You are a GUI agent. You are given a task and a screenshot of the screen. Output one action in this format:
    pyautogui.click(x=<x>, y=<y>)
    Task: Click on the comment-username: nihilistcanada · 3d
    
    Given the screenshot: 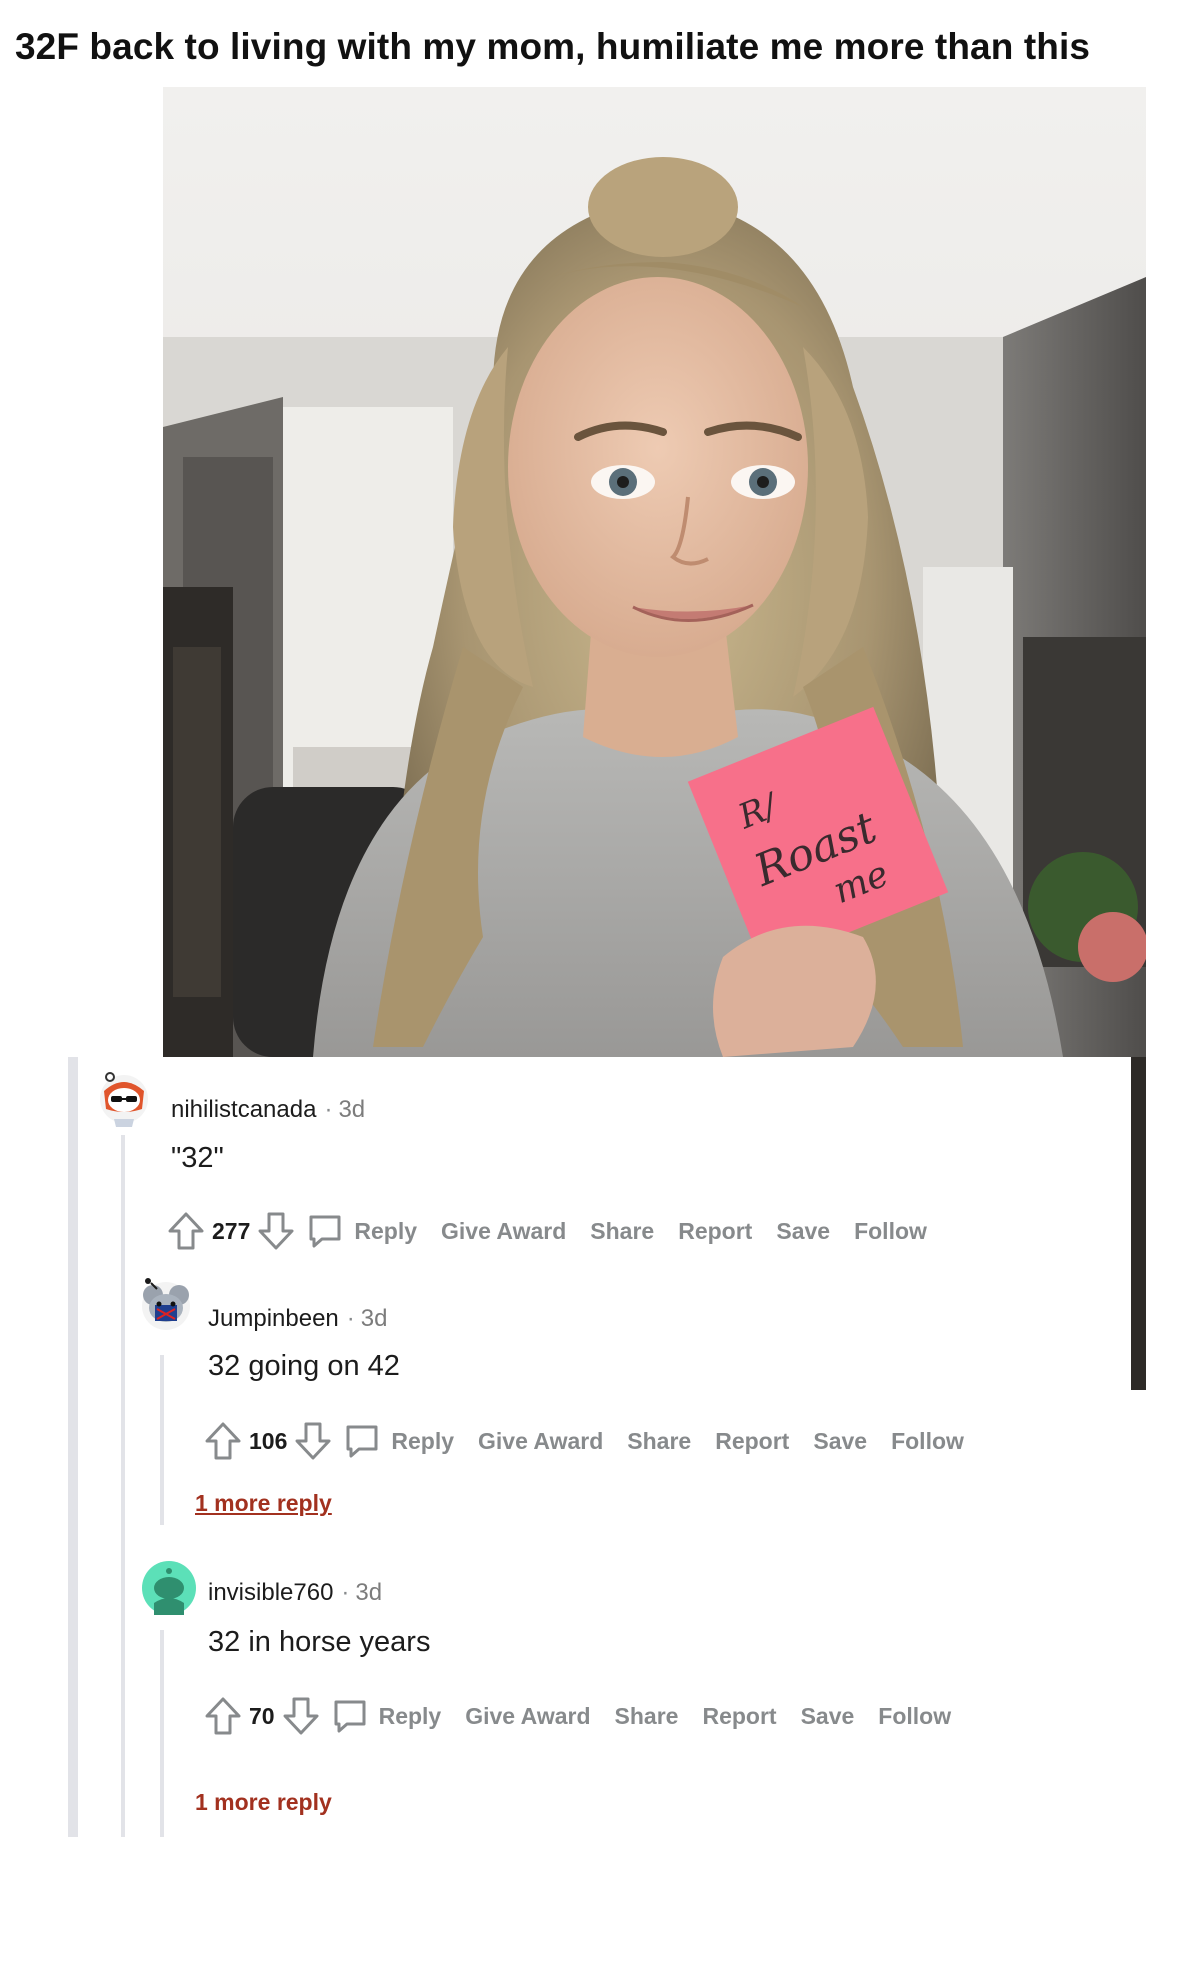 What is the action you would take?
    pyautogui.click(x=268, y=1110)
    